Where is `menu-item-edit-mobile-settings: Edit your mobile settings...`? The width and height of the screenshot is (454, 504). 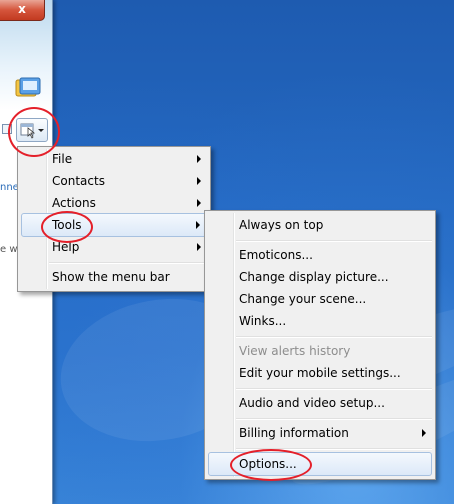
menu-item-edit-mobile-settings: Edit your mobile settings... is located at coordinates (320, 373).